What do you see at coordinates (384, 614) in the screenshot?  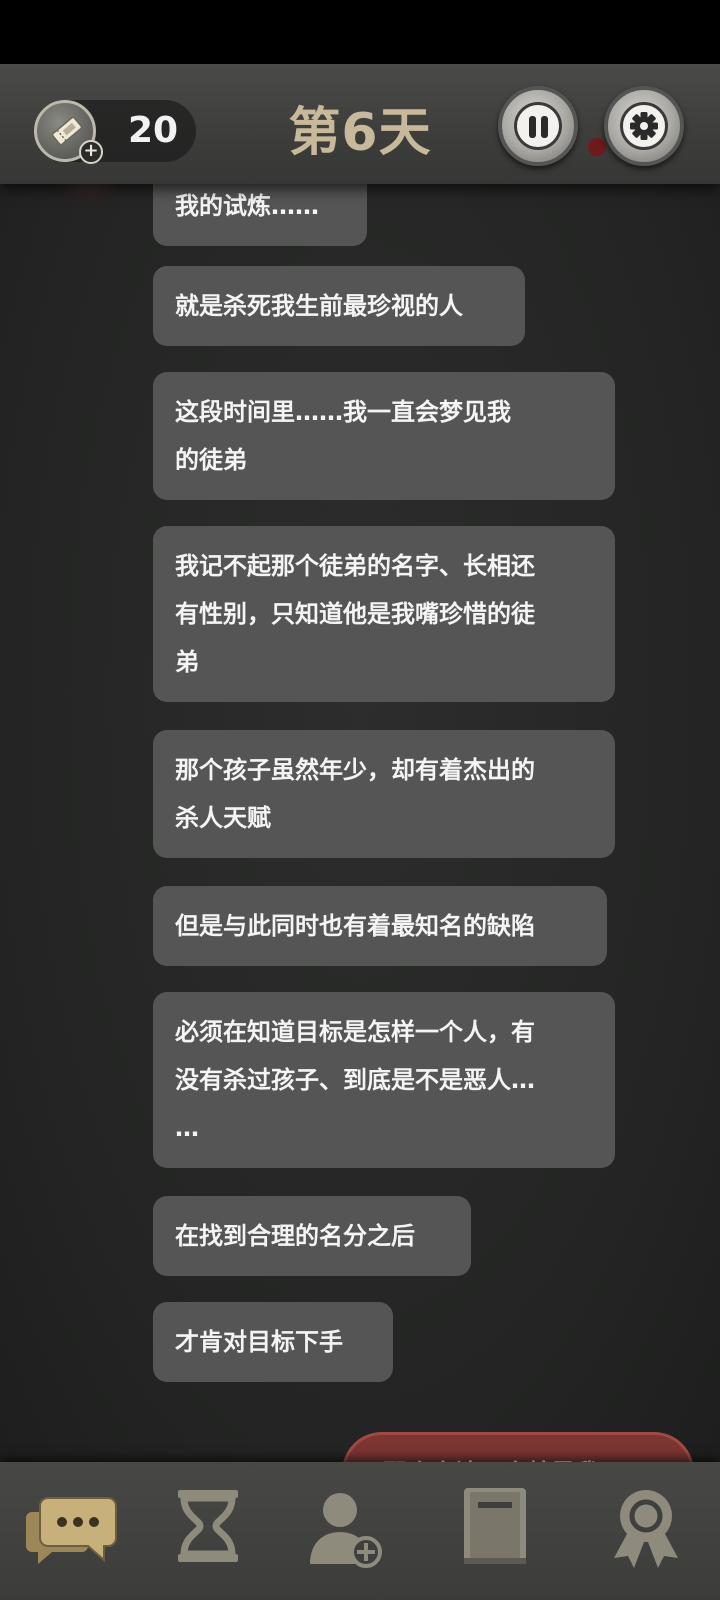 I see `message-bubble: 我记不起那个徒弟的名字、长相还 有性别，只知道他是我嘴珍惜的徒 弟` at bounding box center [384, 614].